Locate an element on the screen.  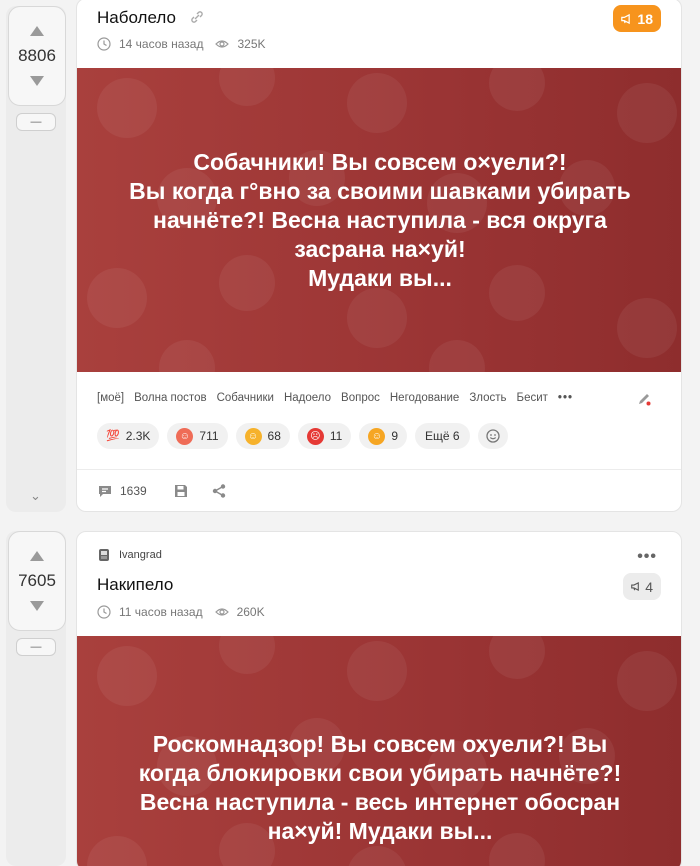
reaction-button: ☺ 9 is located at coordinates (383, 436).